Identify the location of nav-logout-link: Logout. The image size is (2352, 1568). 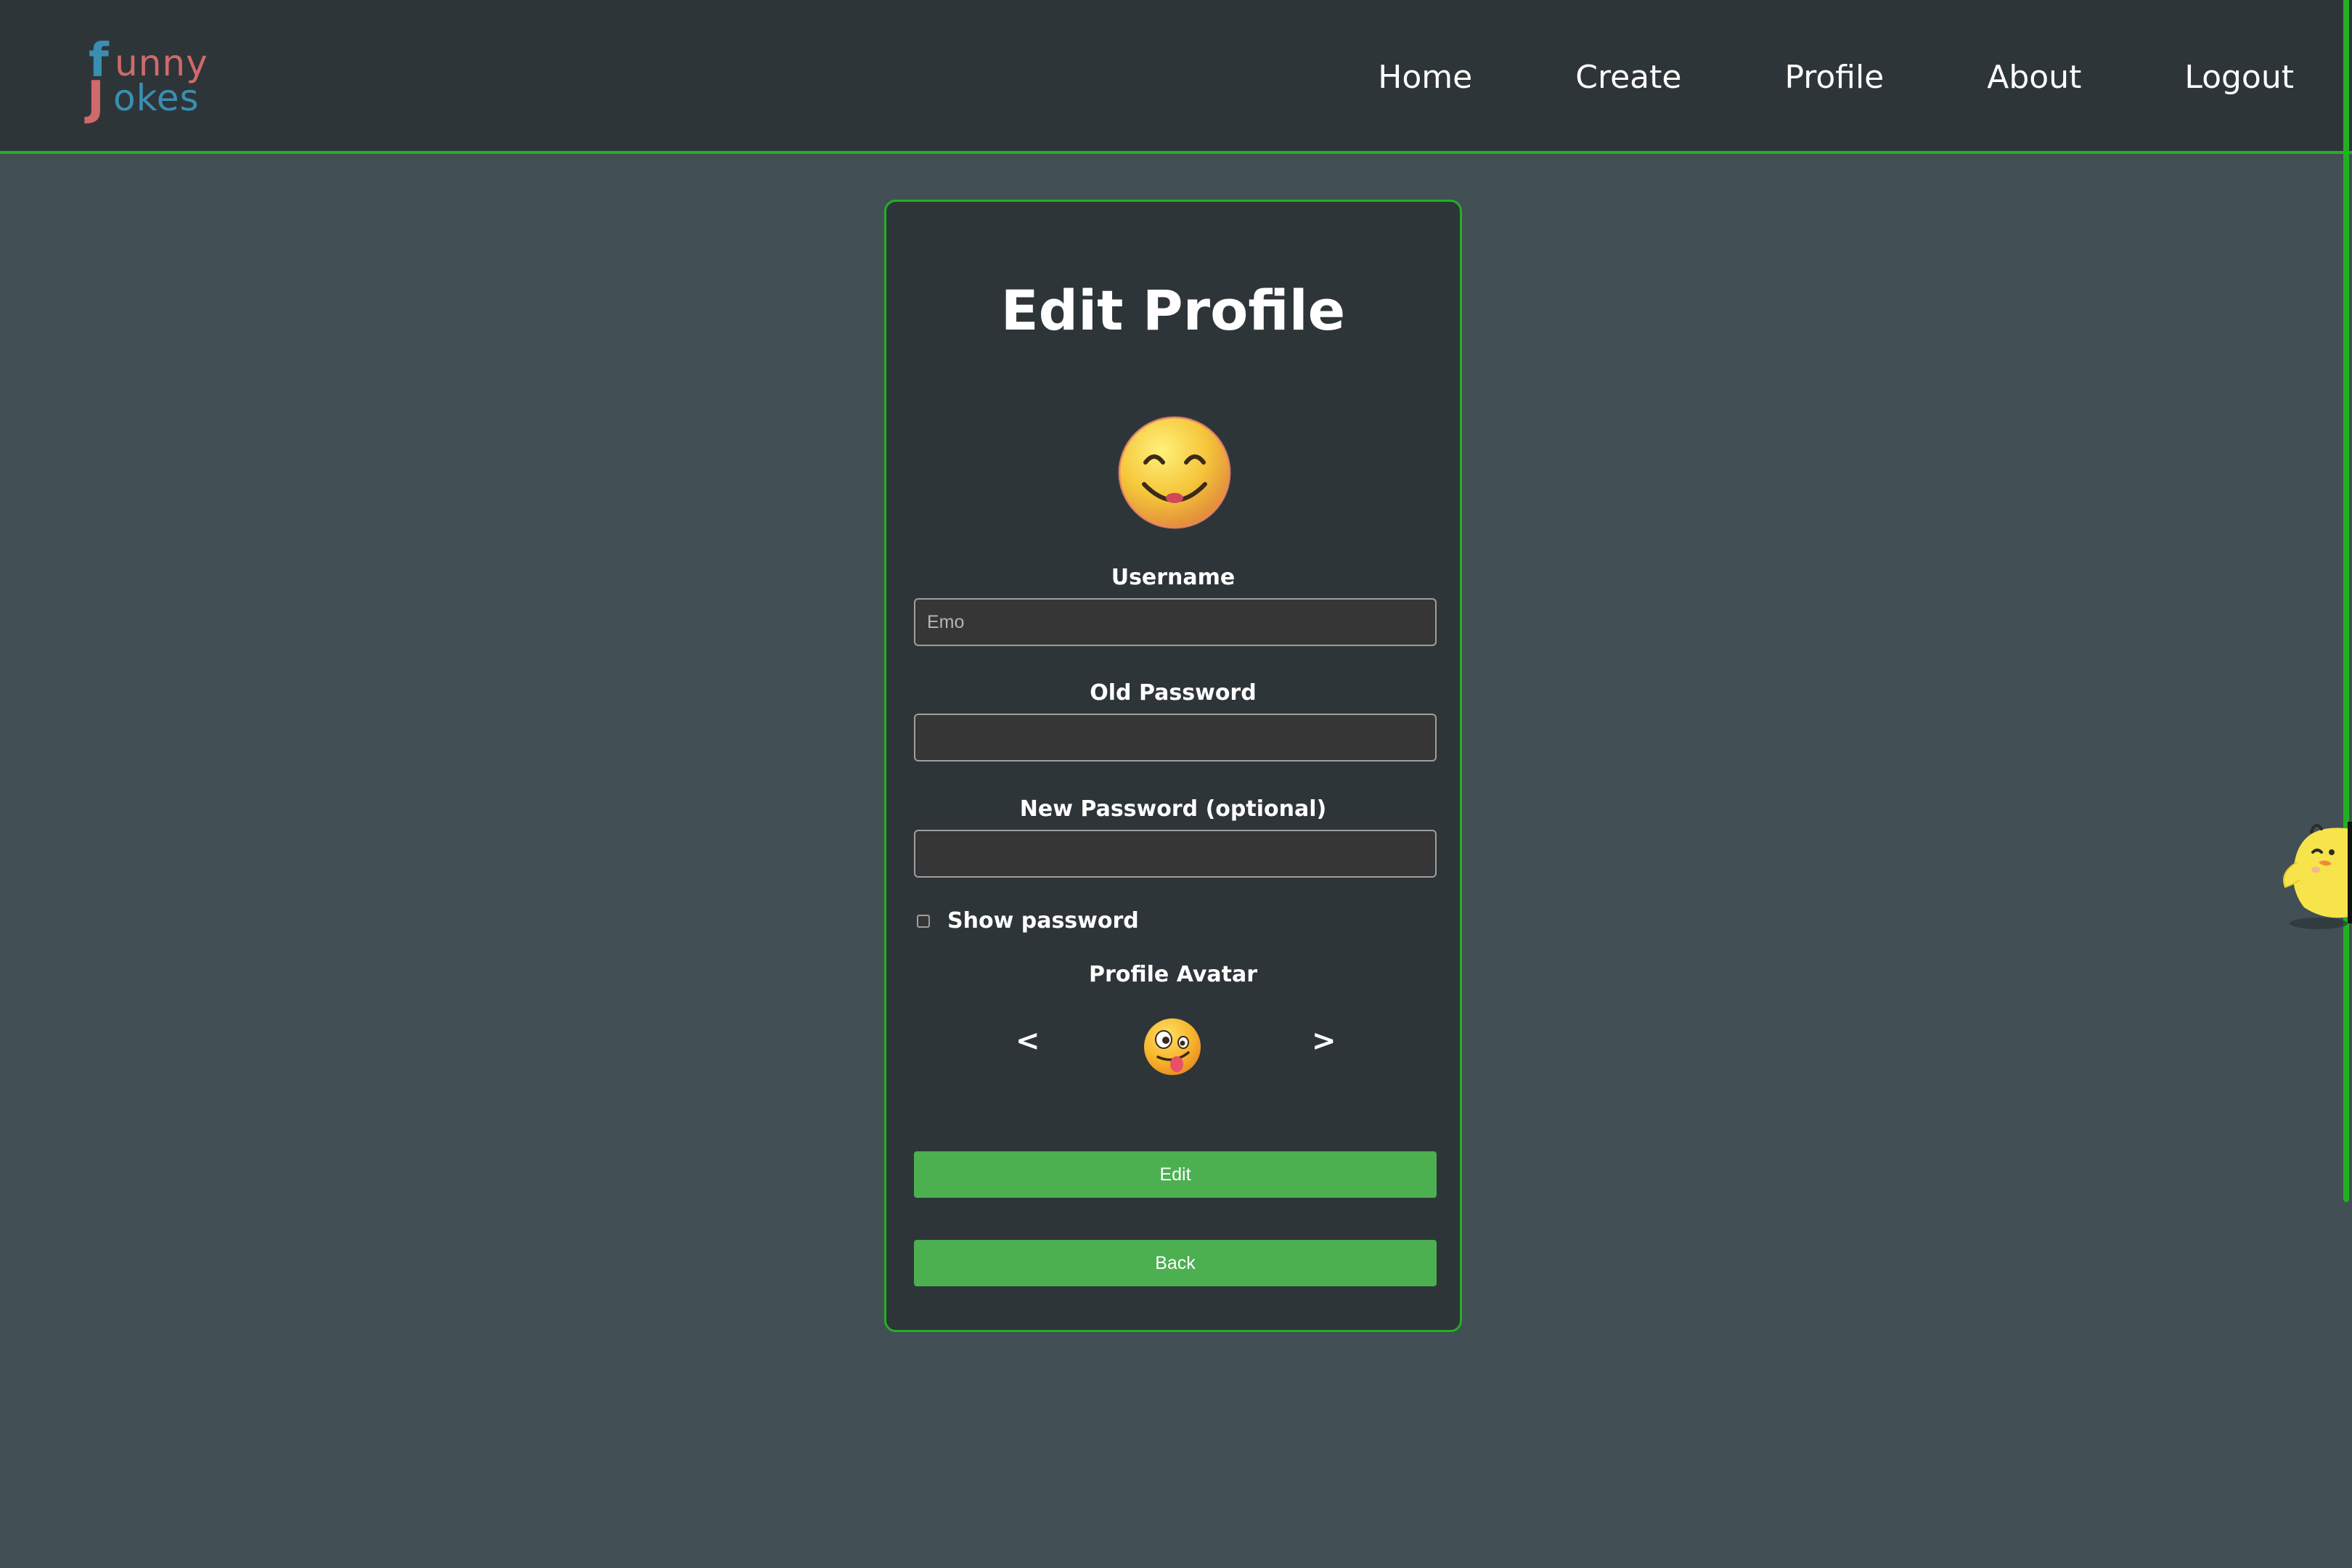
(2239, 78).